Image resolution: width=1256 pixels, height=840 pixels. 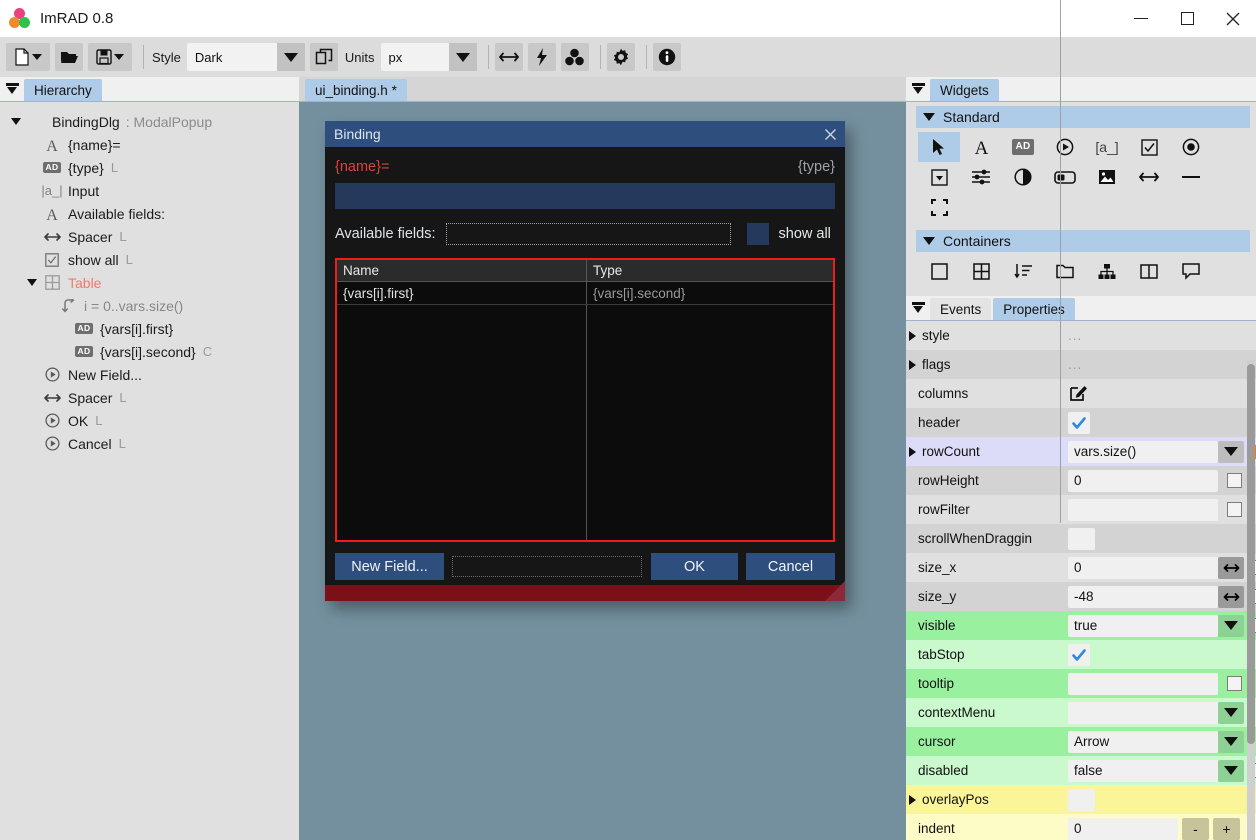 What do you see at coordinates (939, 177) in the screenshot?
I see `widget-combo-box` at bounding box center [939, 177].